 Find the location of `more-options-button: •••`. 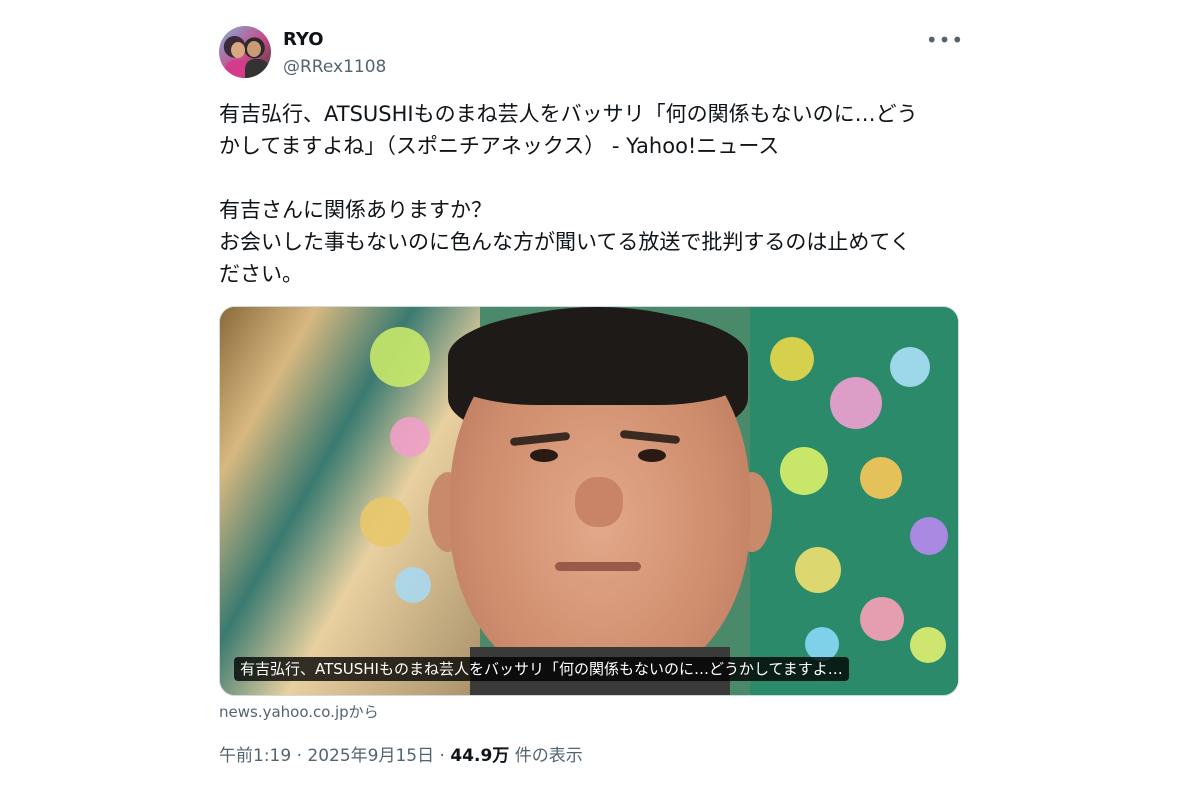

more-options-button: ••• is located at coordinates (944, 40).